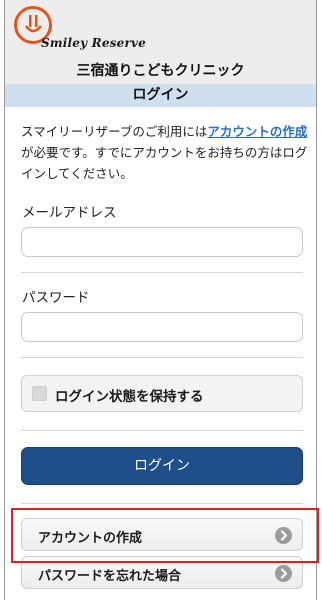 Image resolution: width=322 pixels, height=600 pixels. What do you see at coordinates (160, 95) in the screenshot?
I see `page-title: ログイン` at bounding box center [160, 95].